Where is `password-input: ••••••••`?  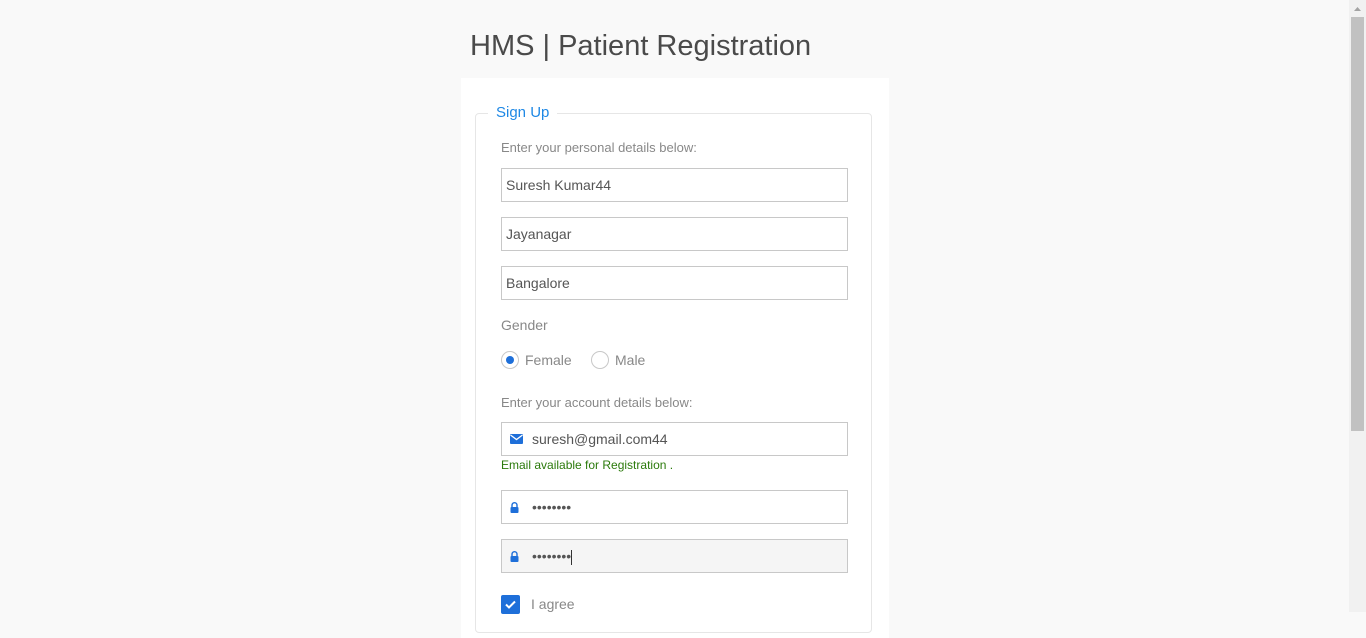
password-input: •••••••• is located at coordinates (674, 507).